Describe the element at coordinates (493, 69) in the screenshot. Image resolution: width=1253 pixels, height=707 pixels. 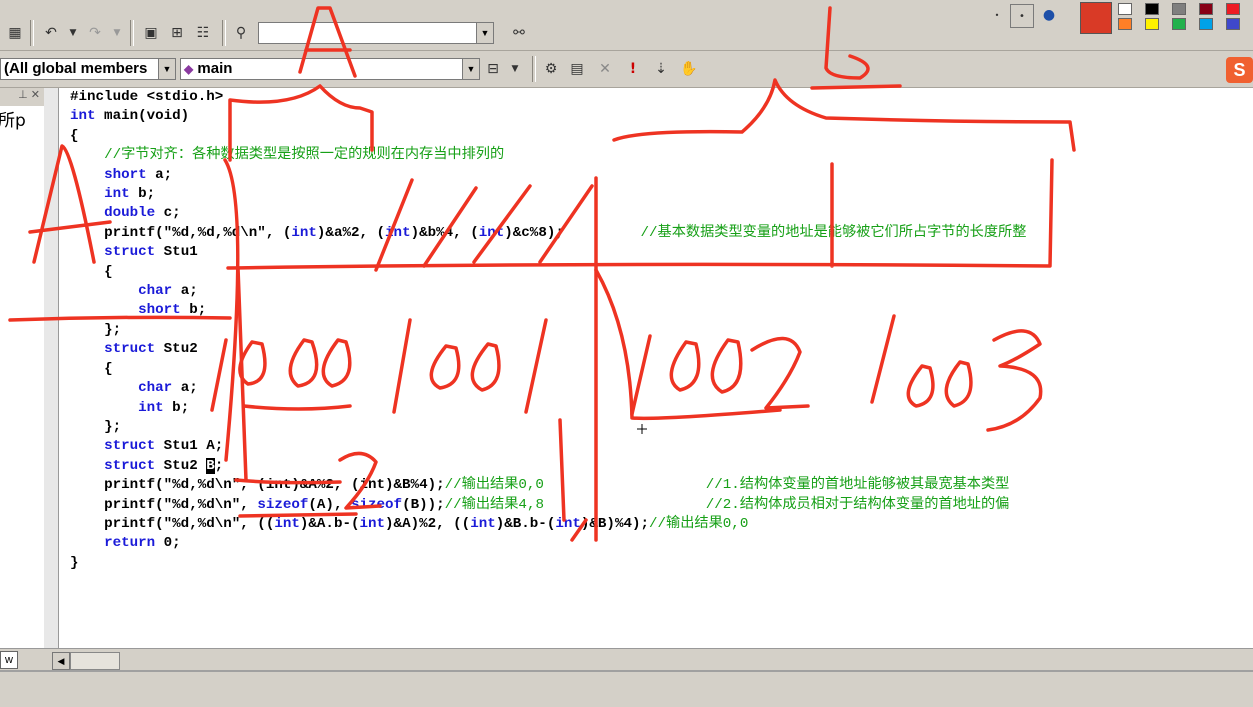
I see `wizard-action-icon: ⊟` at that location.